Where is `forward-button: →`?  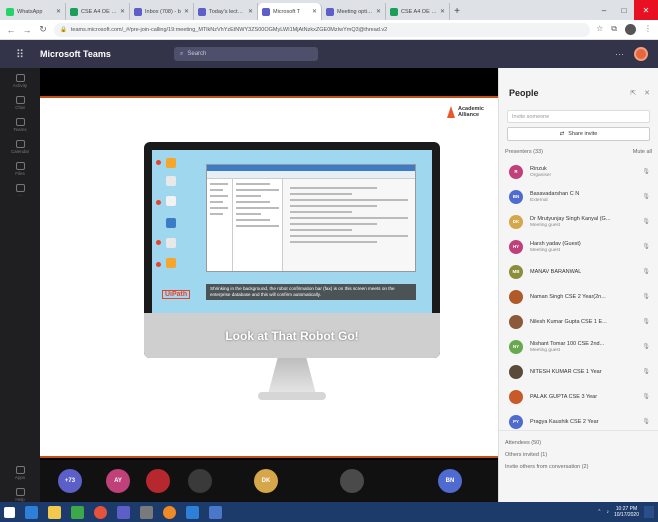
forward-button: → is located at coordinates (27, 30).